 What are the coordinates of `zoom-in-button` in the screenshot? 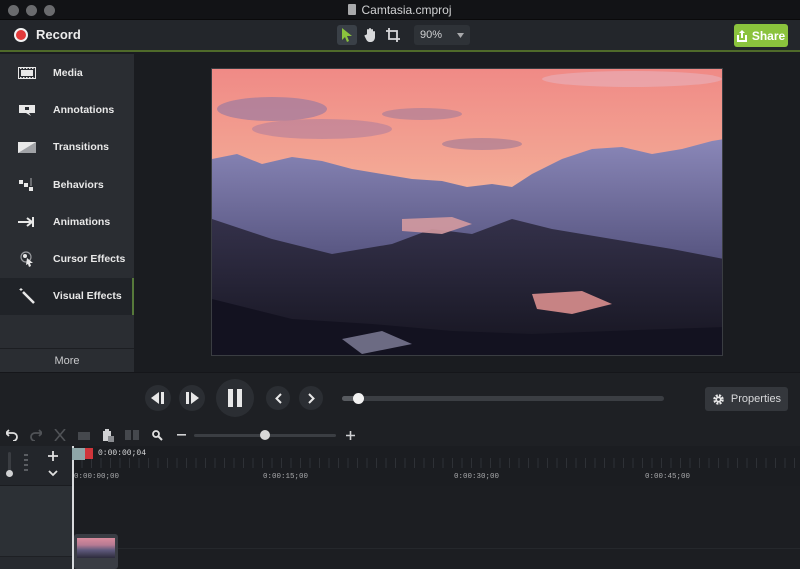 It's located at (350, 435).